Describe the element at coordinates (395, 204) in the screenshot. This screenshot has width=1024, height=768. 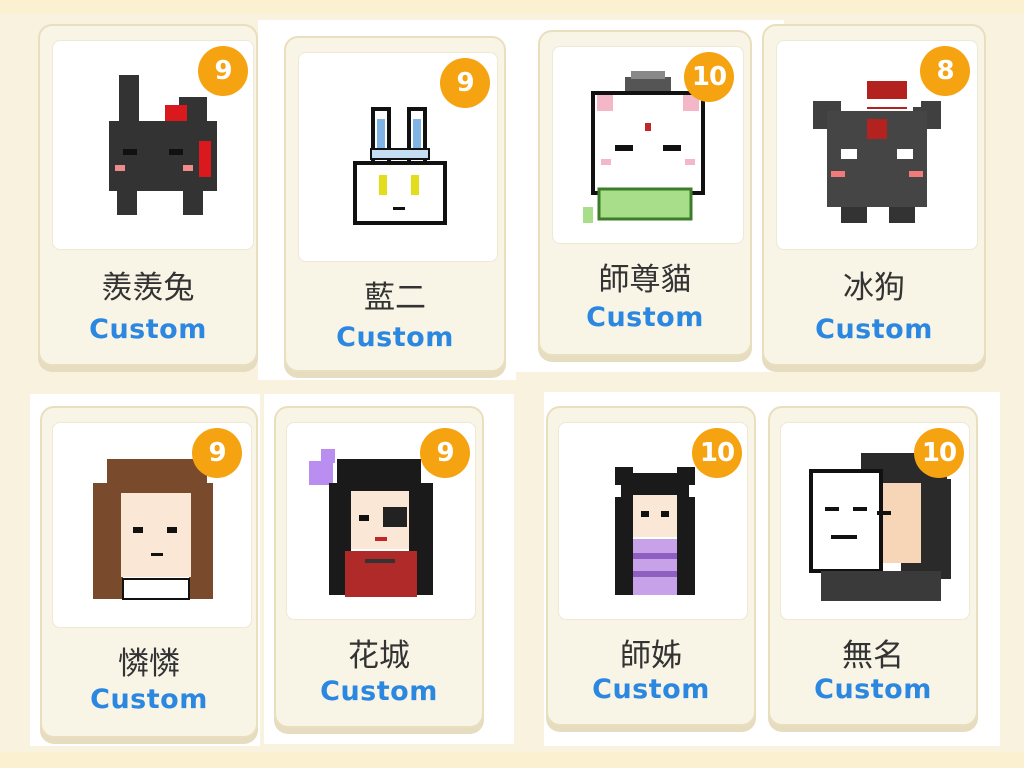
I see `character-card: 9 藍二 Custom` at that location.